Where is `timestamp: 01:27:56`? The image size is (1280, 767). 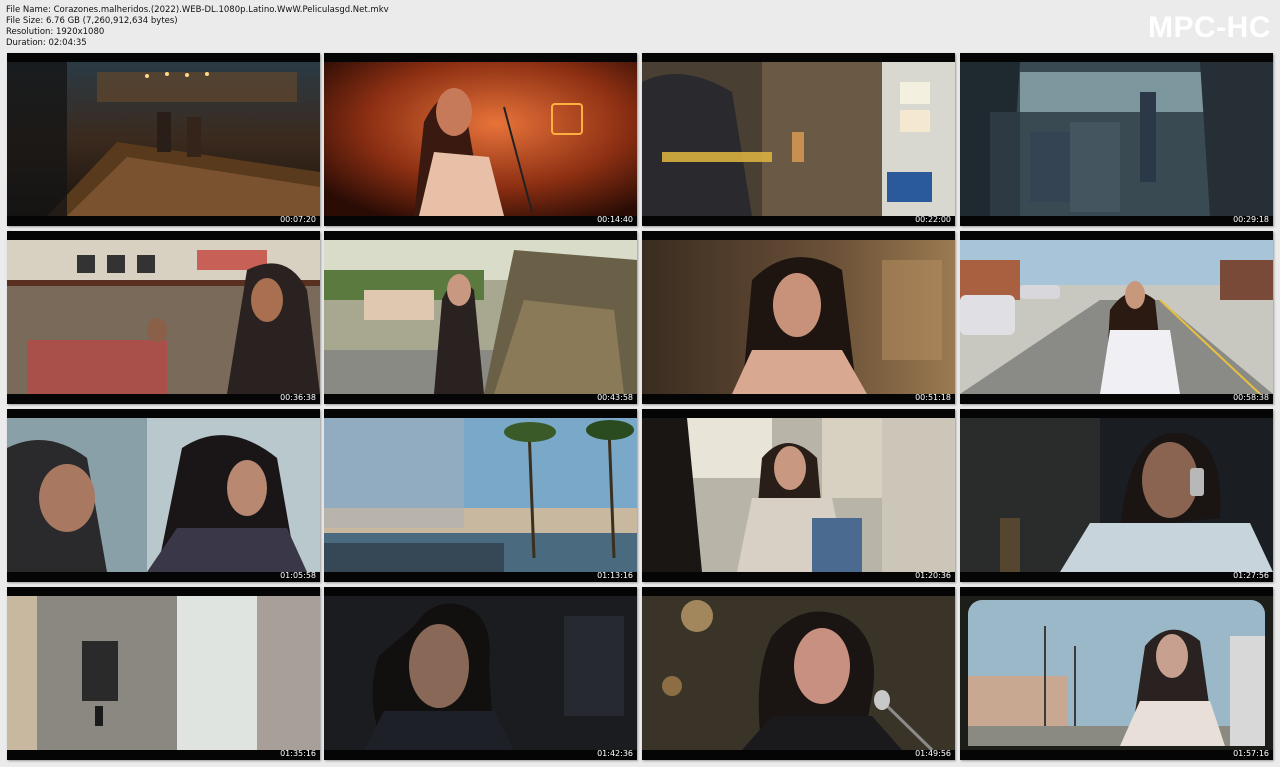 timestamp: 01:27:56 is located at coordinates (1251, 575).